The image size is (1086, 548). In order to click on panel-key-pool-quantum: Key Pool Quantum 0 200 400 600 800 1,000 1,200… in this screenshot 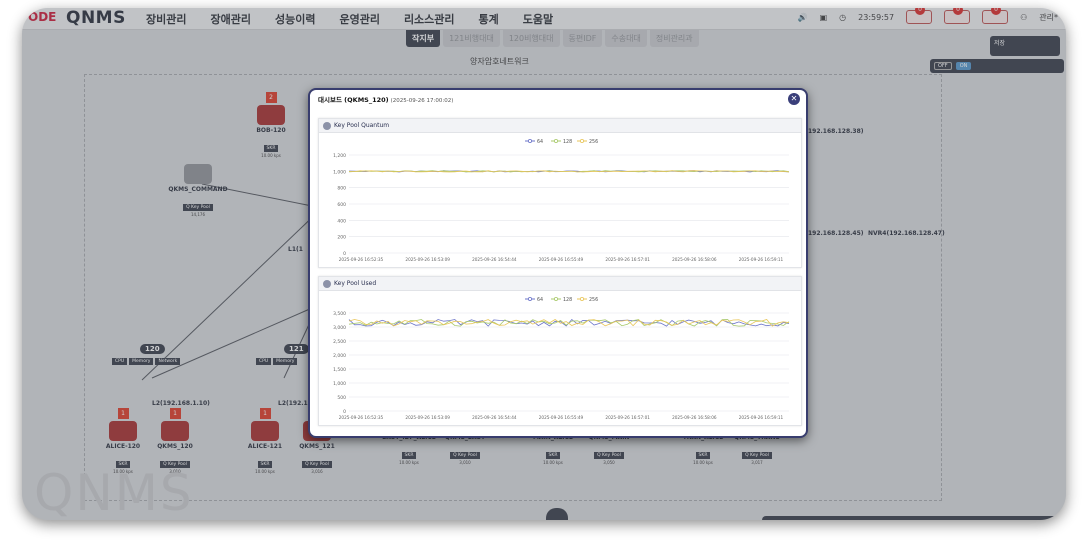, I will do `click(560, 193)`.